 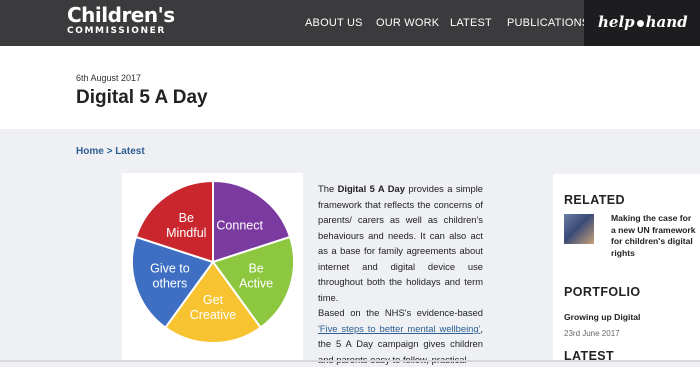 What do you see at coordinates (592, 333) in the screenshot?
I see `portfolio-item-date: 23rd June 2017` at bounding box center [592, 333].